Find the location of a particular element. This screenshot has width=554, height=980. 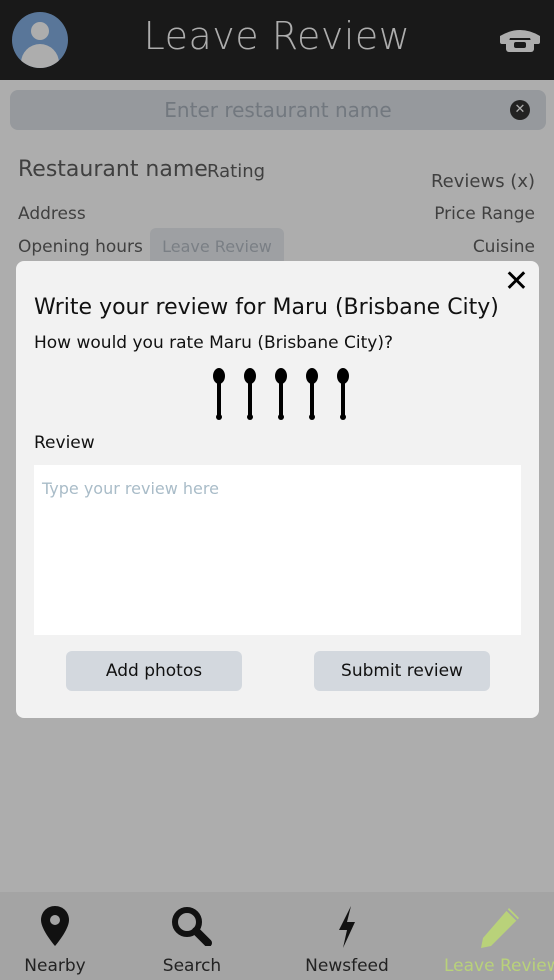

spoon-rating is located at coordinates (287, 396).